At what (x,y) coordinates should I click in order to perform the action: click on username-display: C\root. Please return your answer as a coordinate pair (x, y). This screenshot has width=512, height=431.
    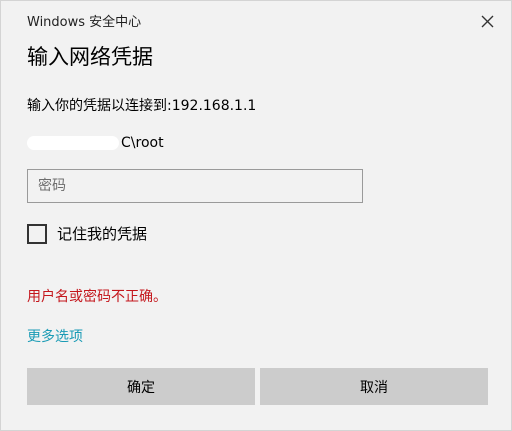
    Looking at the image, I should click on (95, 143).